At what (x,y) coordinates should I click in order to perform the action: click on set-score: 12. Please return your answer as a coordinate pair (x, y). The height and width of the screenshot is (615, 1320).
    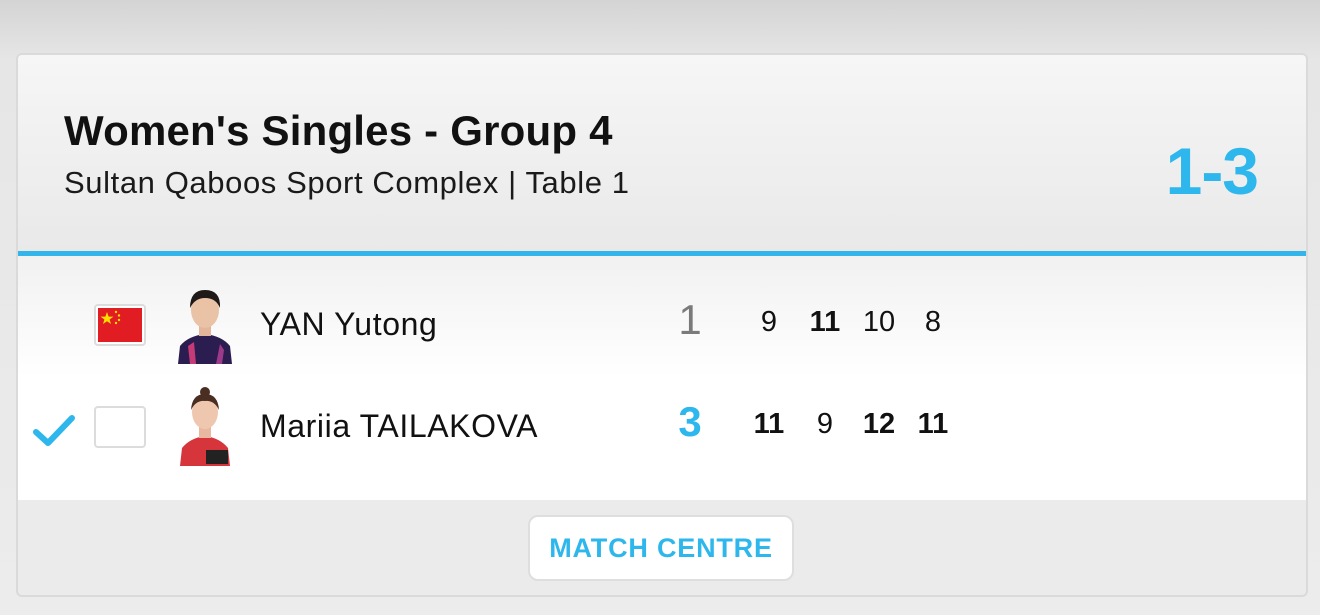
    Looking at the image, I should click on (879, 424).